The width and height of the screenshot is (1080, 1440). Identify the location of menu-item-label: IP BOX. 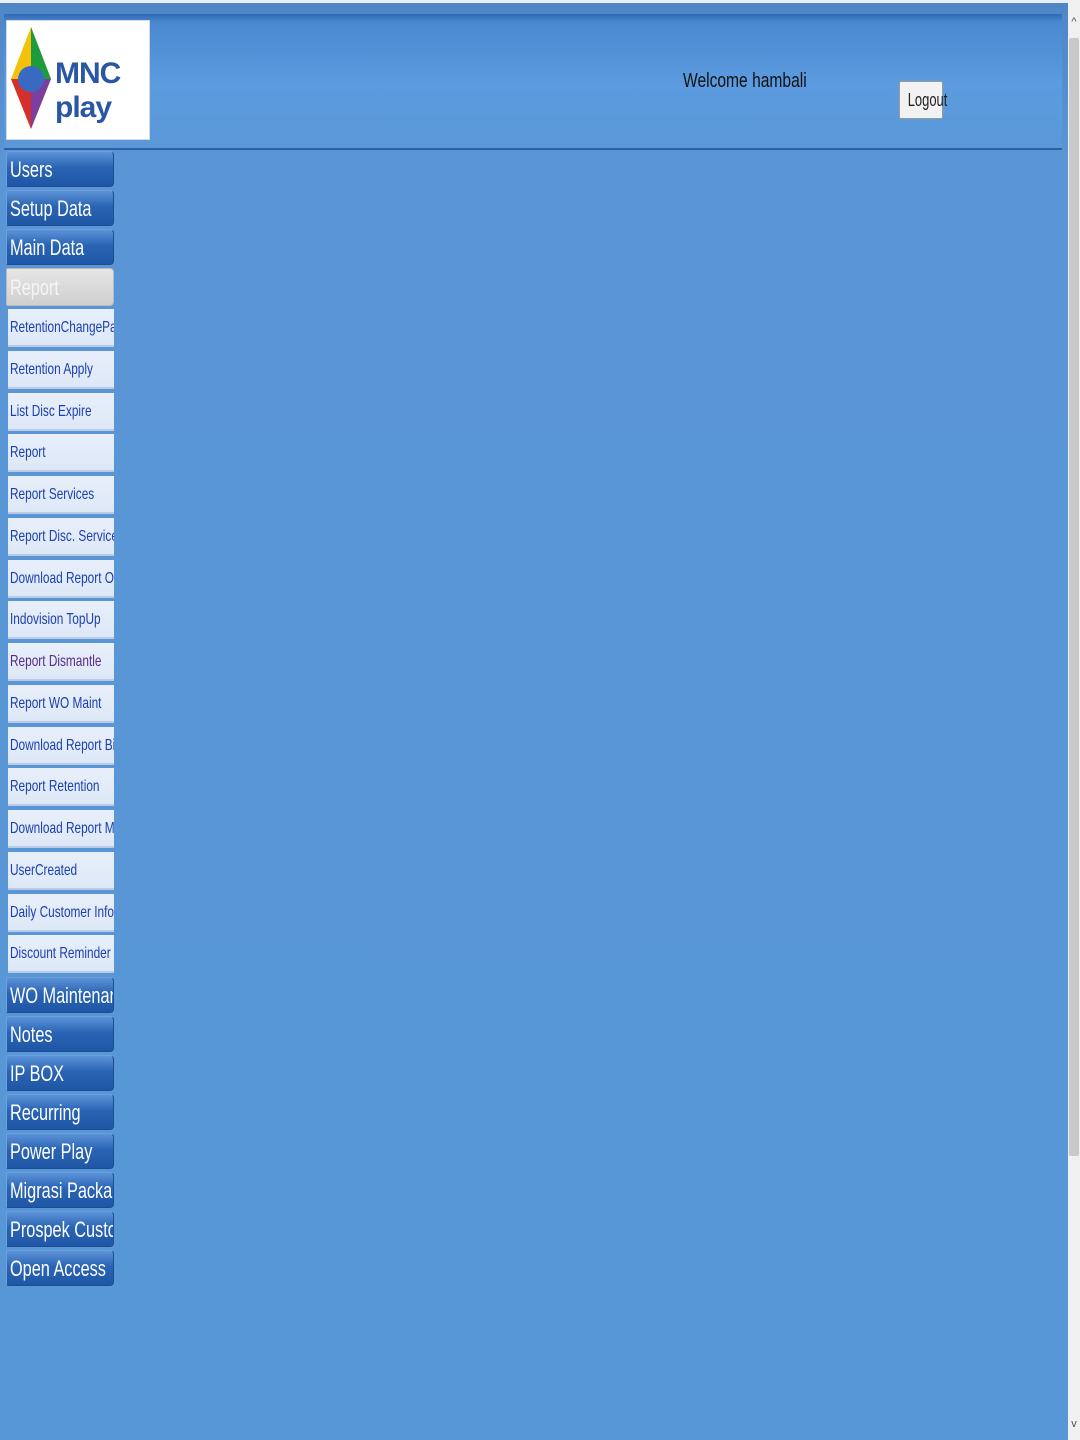
(37, 1073).